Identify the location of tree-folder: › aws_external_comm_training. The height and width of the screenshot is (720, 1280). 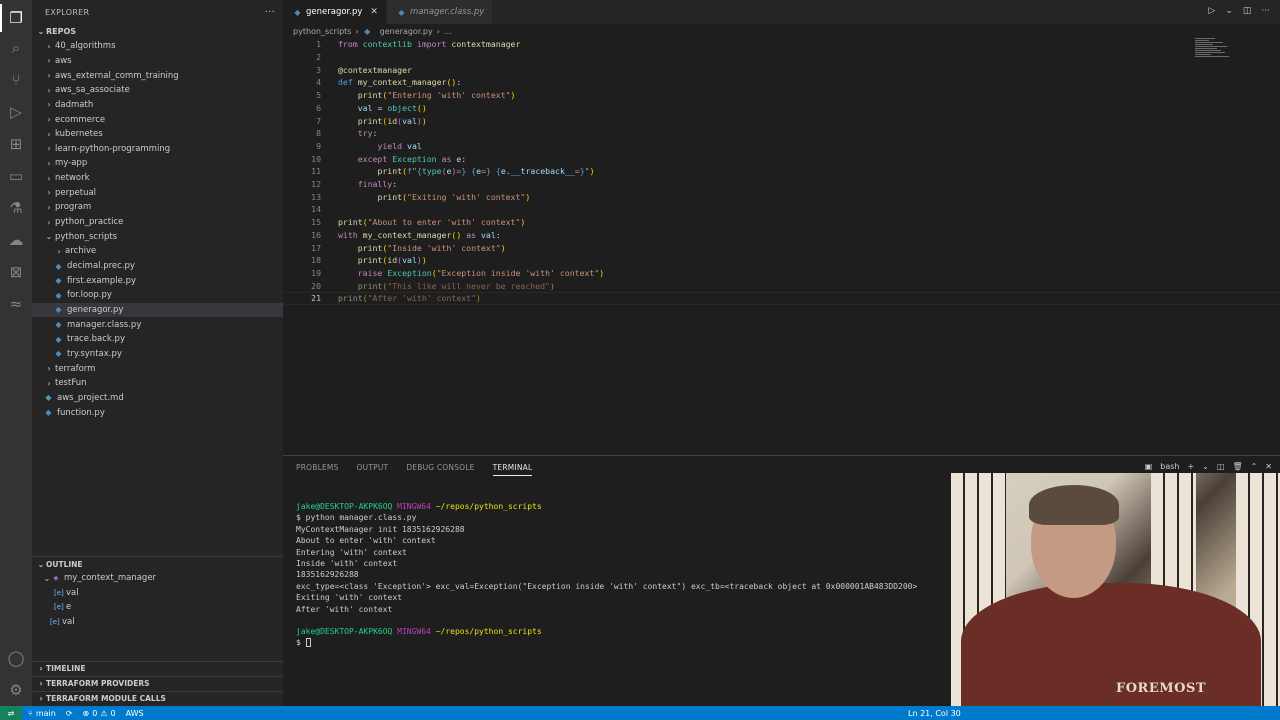
(157, 75).